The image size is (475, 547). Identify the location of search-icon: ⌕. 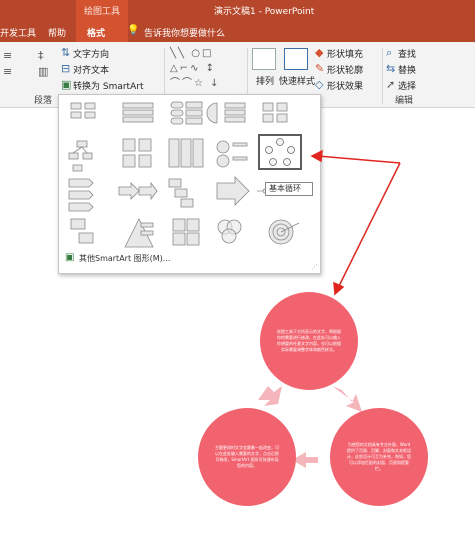
(389, 52).